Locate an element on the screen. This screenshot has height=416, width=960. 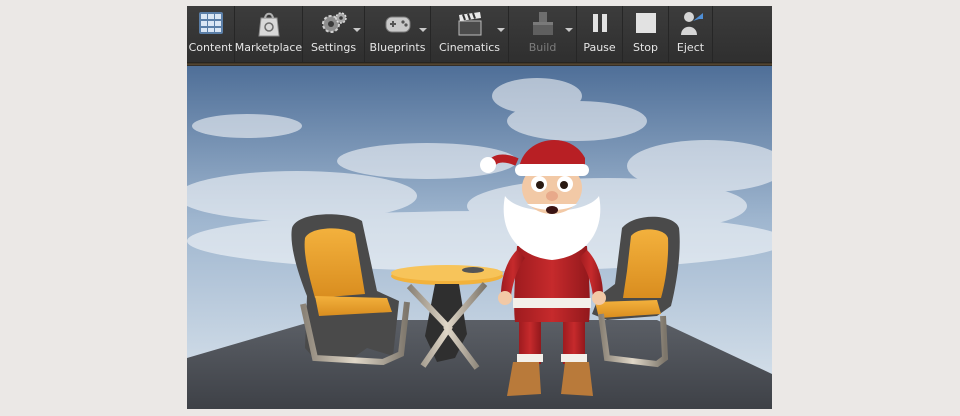
cinematics-label: Cinematics is located at coordinates (469, 47).